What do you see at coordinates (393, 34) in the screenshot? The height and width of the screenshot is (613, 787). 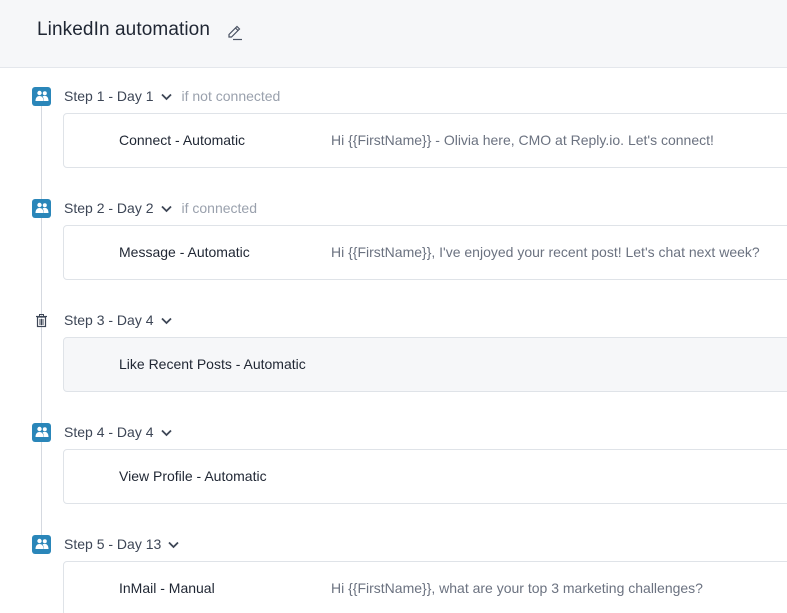 I see `page-header: LinkedIn automation` at bounding box center [393, 34].